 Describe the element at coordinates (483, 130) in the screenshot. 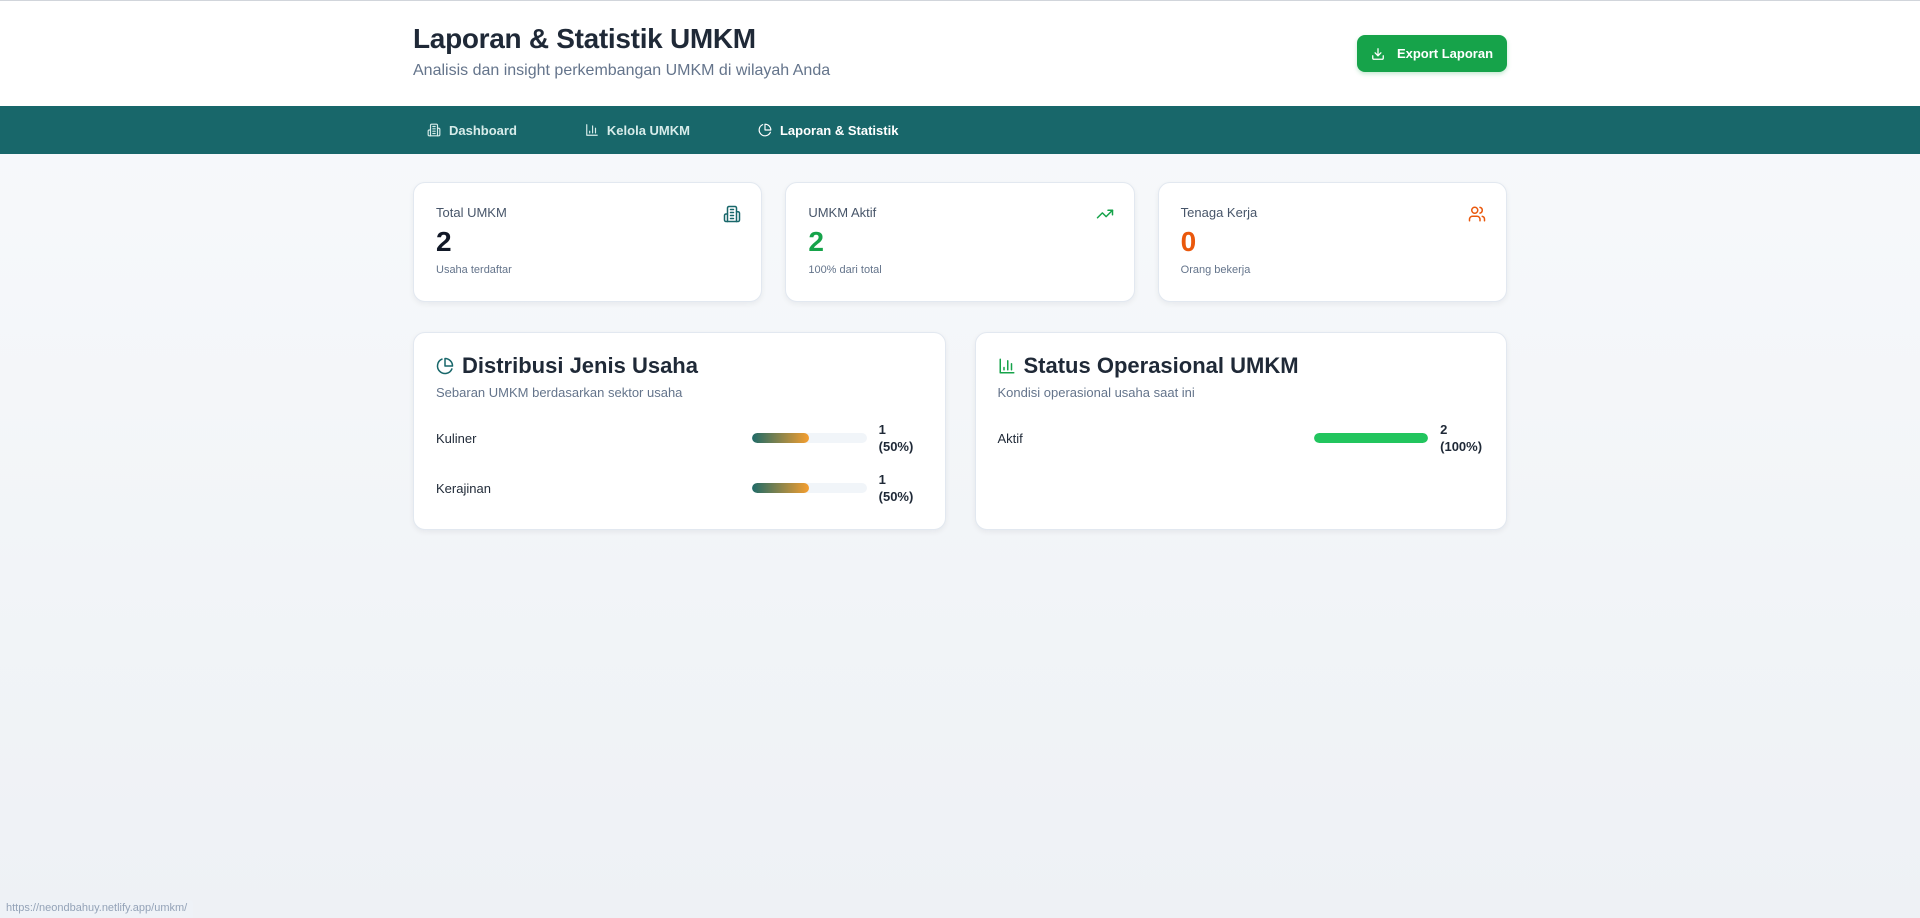

I see `nav-label-dashboard: Dashboard` at that location.